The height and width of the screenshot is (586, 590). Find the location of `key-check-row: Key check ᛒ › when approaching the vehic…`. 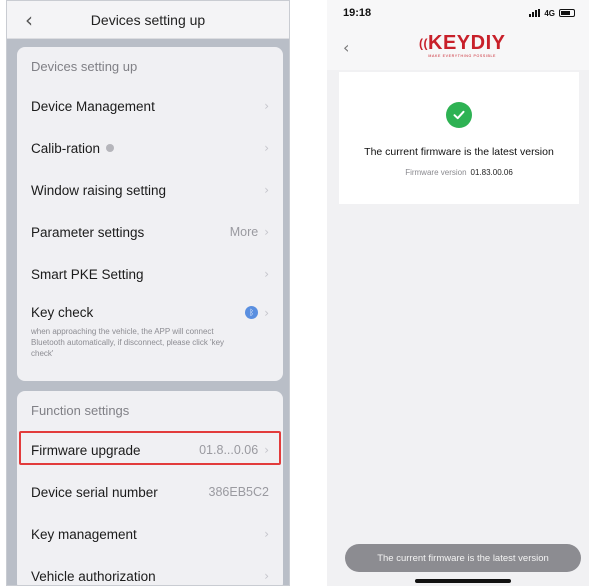

key-check-row: Key check ᛒ › when approaching the vehic… is located at coordinates (150, 334).